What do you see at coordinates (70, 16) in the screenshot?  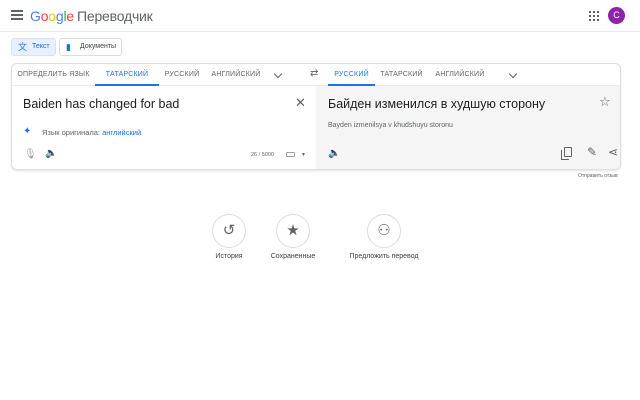 I see `logo-letter: e` at bounding box center [70, 16].